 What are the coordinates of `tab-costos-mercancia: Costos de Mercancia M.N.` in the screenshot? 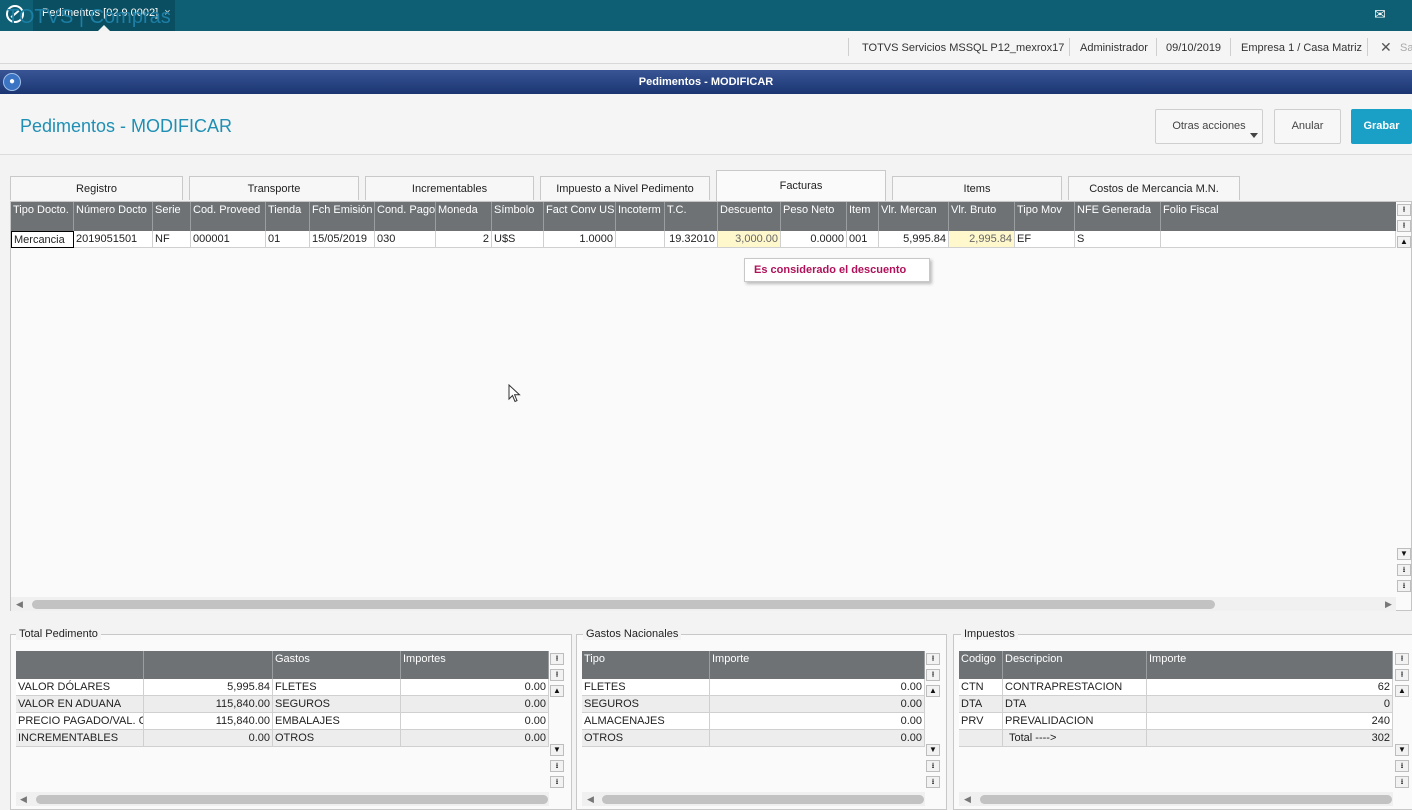 It's located at (1154, 188).